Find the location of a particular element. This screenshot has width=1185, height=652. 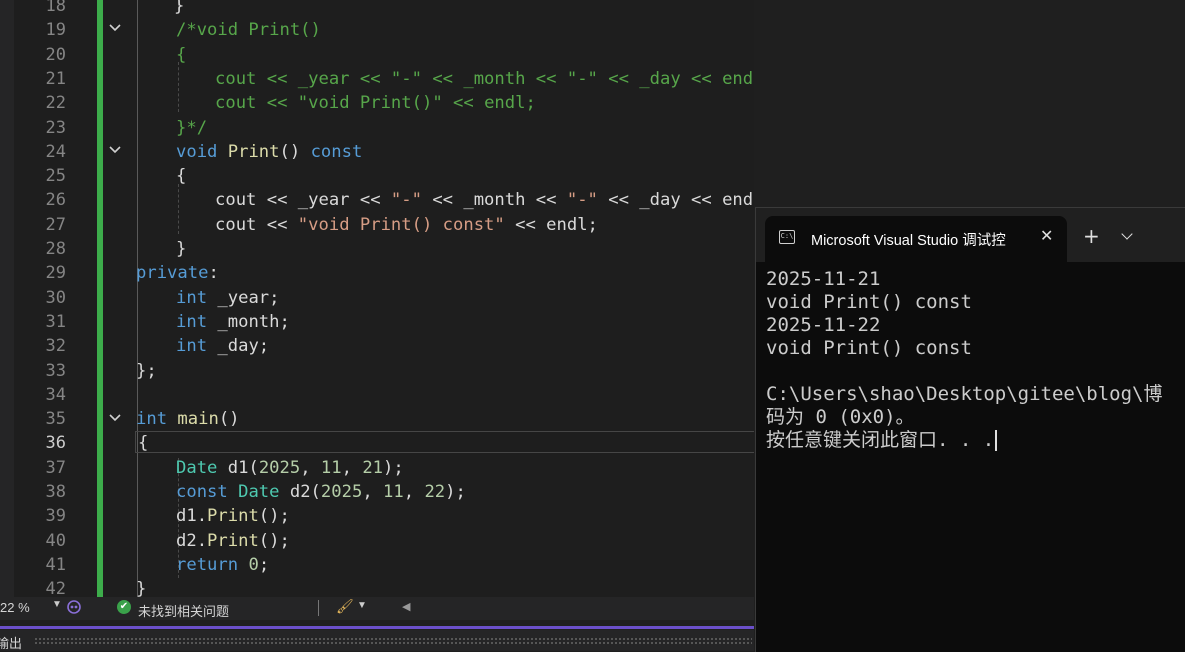

code-line: Date d1(2025, 11, 21); is located at coordinates (290, 468).